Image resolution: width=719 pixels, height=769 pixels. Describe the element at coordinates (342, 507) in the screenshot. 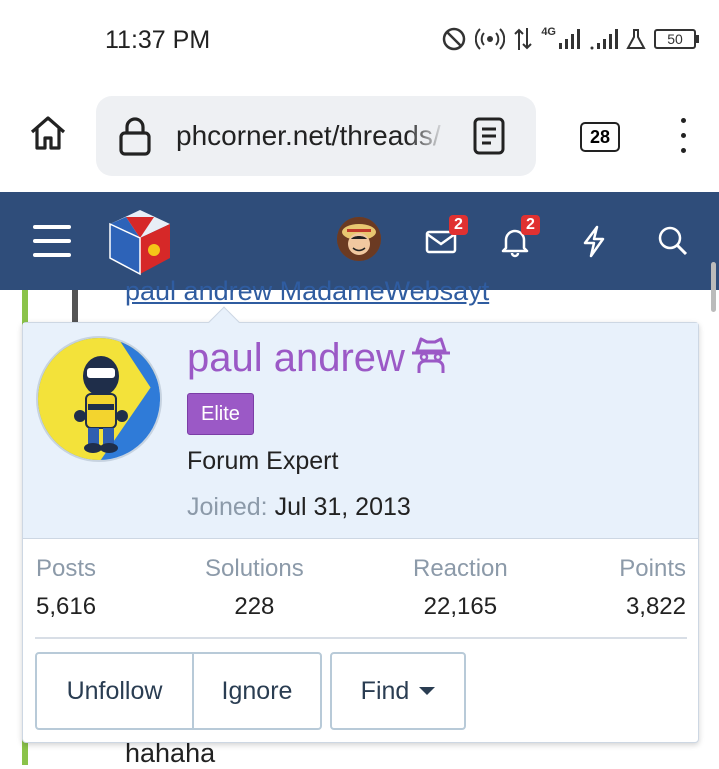

I see `joined-date: Jul 31, 2013` at that location.